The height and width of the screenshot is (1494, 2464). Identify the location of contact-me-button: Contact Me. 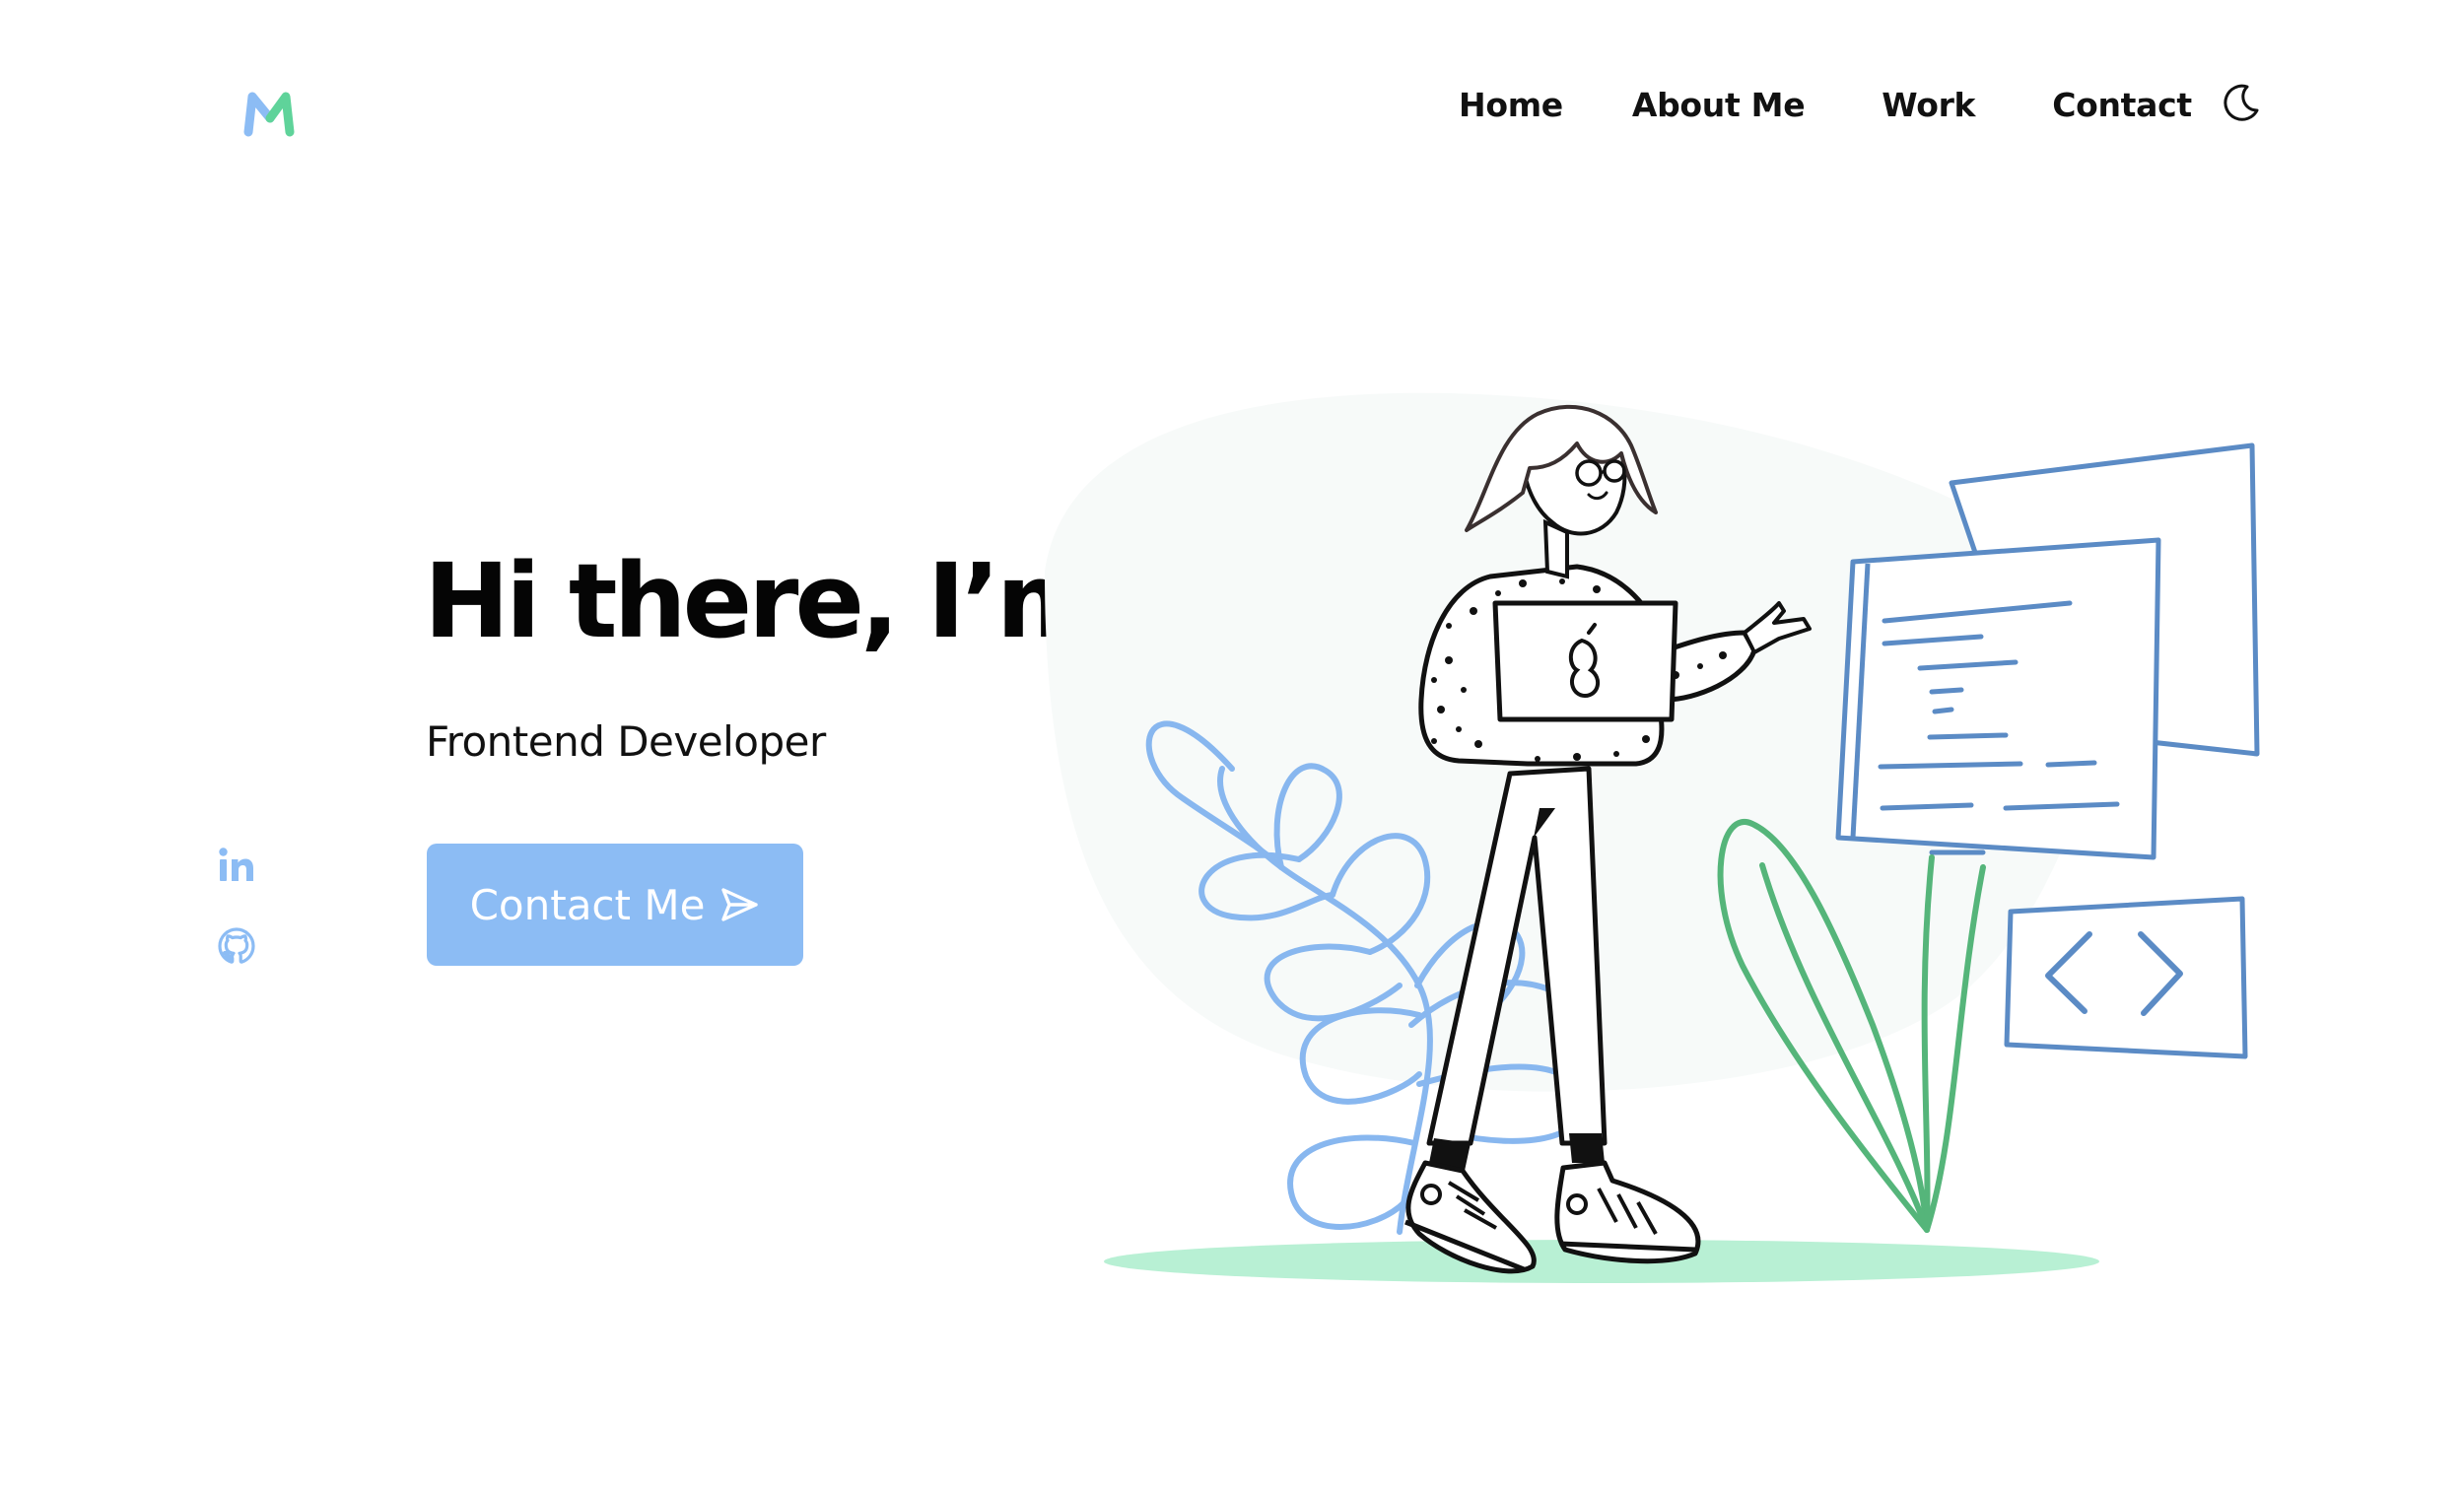
(615, 905).